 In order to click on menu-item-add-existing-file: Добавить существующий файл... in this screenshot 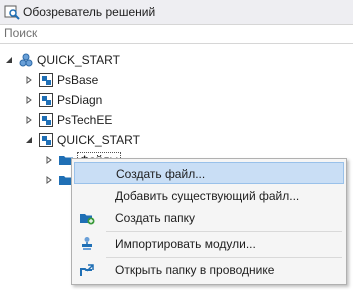, I will do `click(209, 196)`.